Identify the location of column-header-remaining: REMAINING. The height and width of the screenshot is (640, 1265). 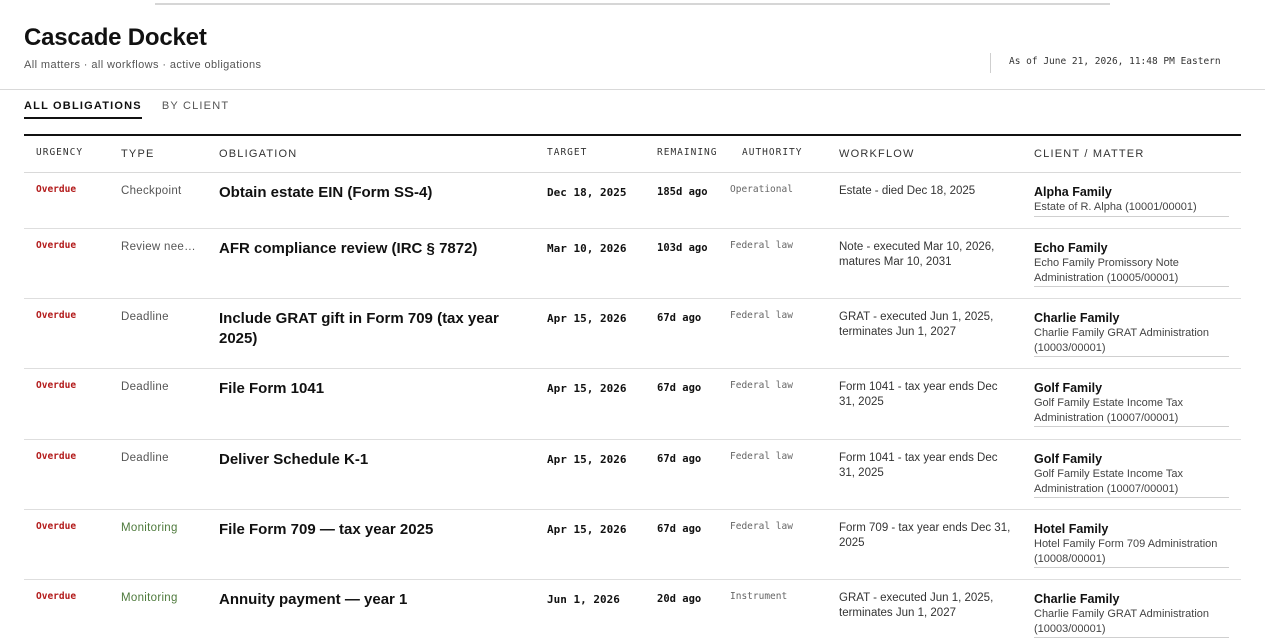
(687, 152).